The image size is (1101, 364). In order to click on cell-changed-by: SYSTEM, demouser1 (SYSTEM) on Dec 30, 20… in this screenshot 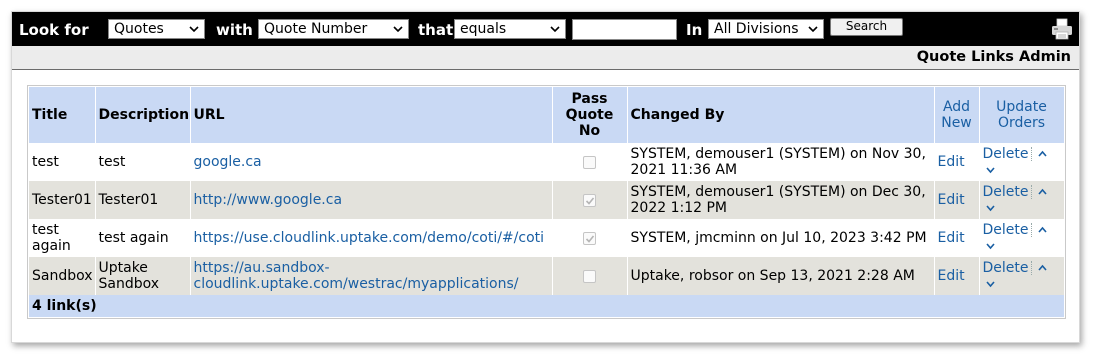, I will do `click(781, 200)`.